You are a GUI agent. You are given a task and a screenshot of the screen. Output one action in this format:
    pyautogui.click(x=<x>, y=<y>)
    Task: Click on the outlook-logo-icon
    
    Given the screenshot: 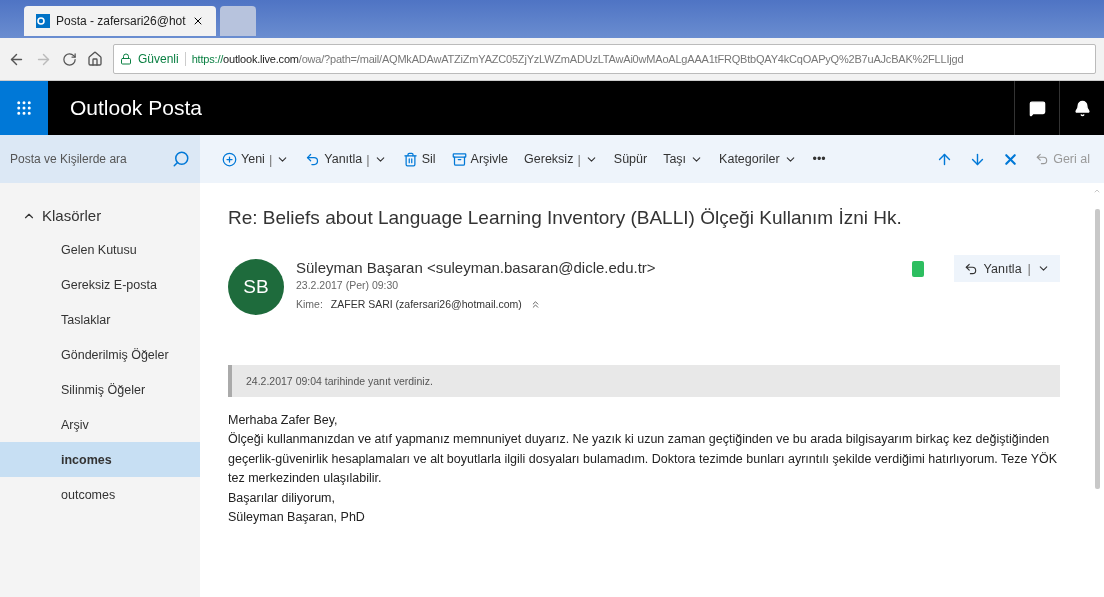 What is the action you would take?
    pyautogui.click(x=43, y=21)
    